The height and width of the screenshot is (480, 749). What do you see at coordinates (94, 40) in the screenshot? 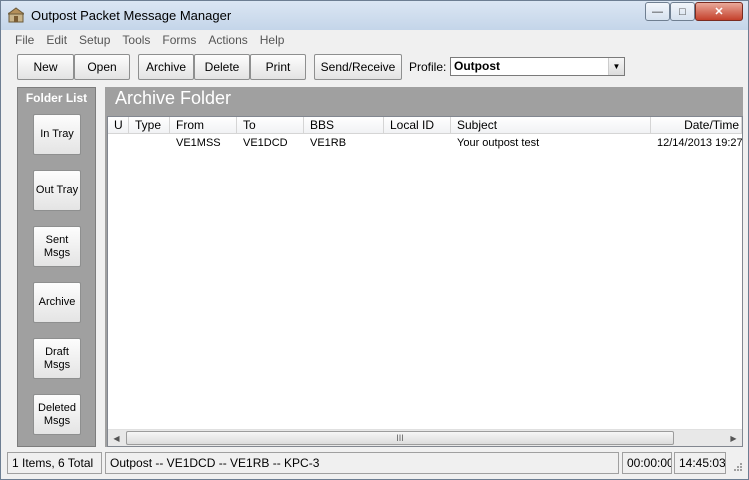
I see `menu-setup: Setup` at bounding box center [94, 40].